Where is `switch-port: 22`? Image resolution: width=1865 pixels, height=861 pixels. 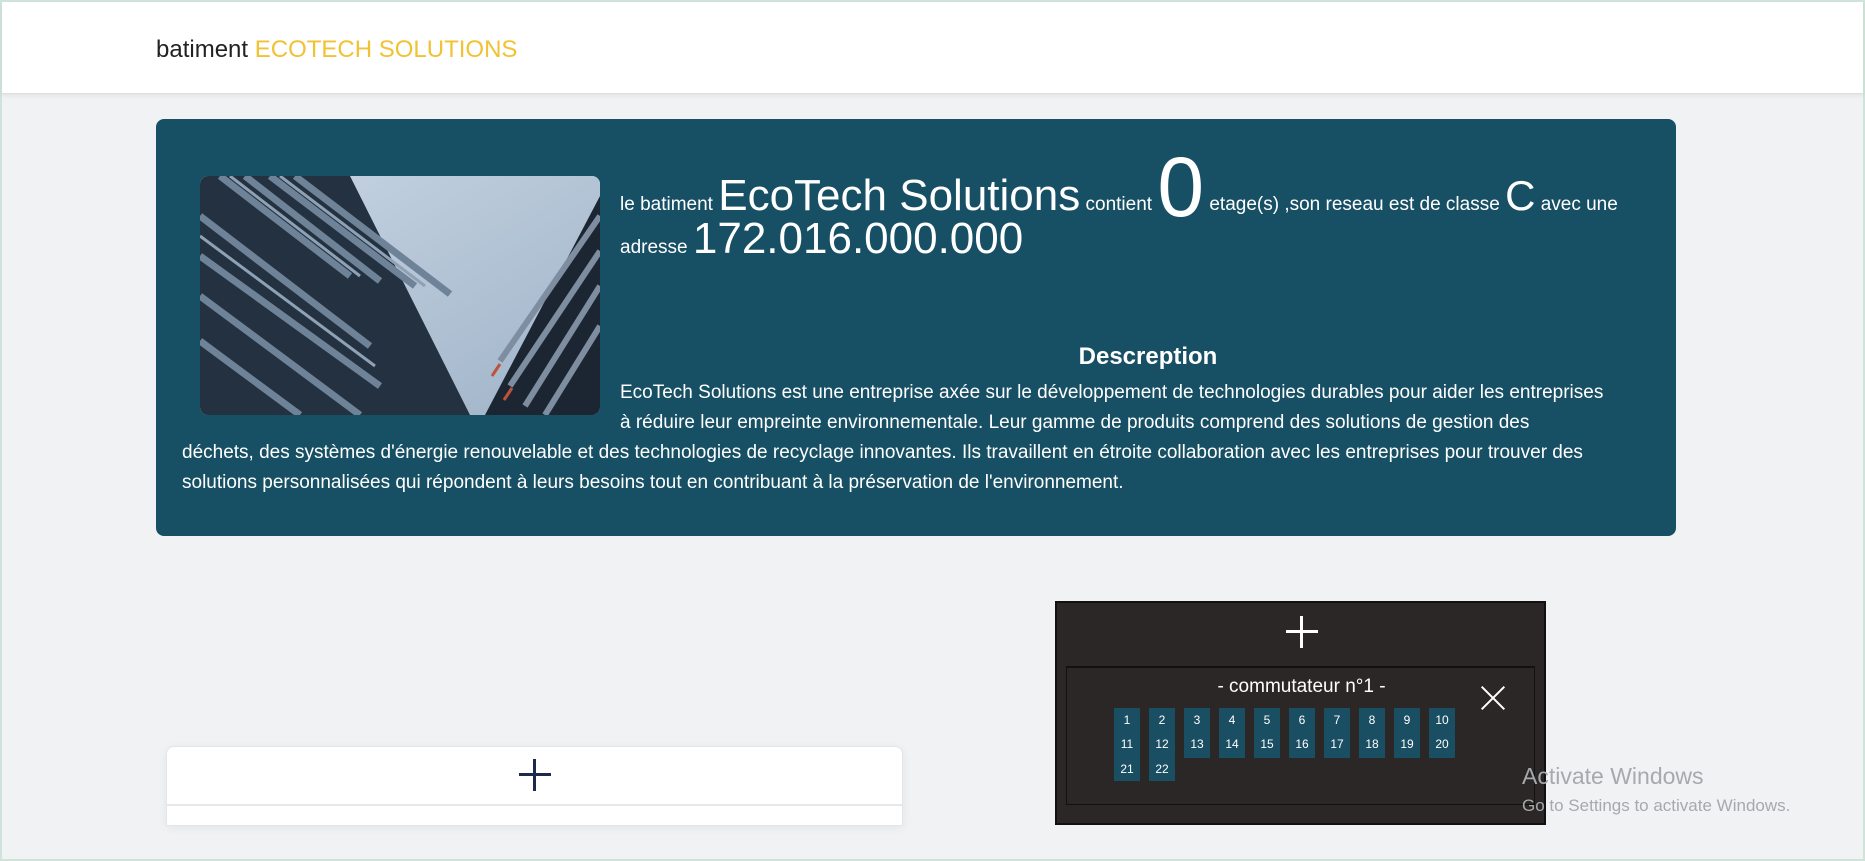 switch-port: 22 is located at coordinates (1162, 769).